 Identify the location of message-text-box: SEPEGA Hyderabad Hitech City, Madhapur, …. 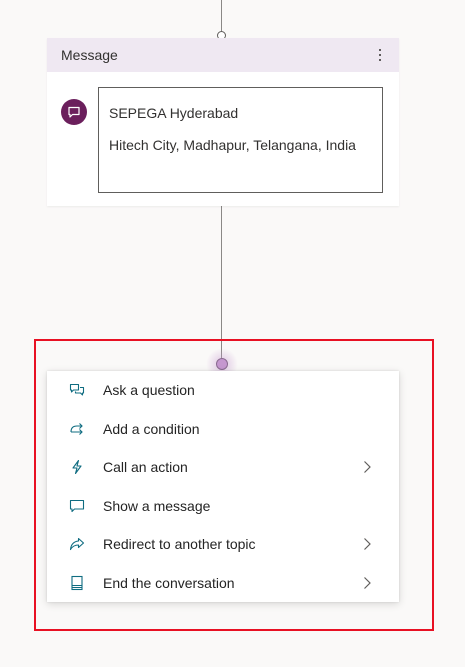
(240, 140).